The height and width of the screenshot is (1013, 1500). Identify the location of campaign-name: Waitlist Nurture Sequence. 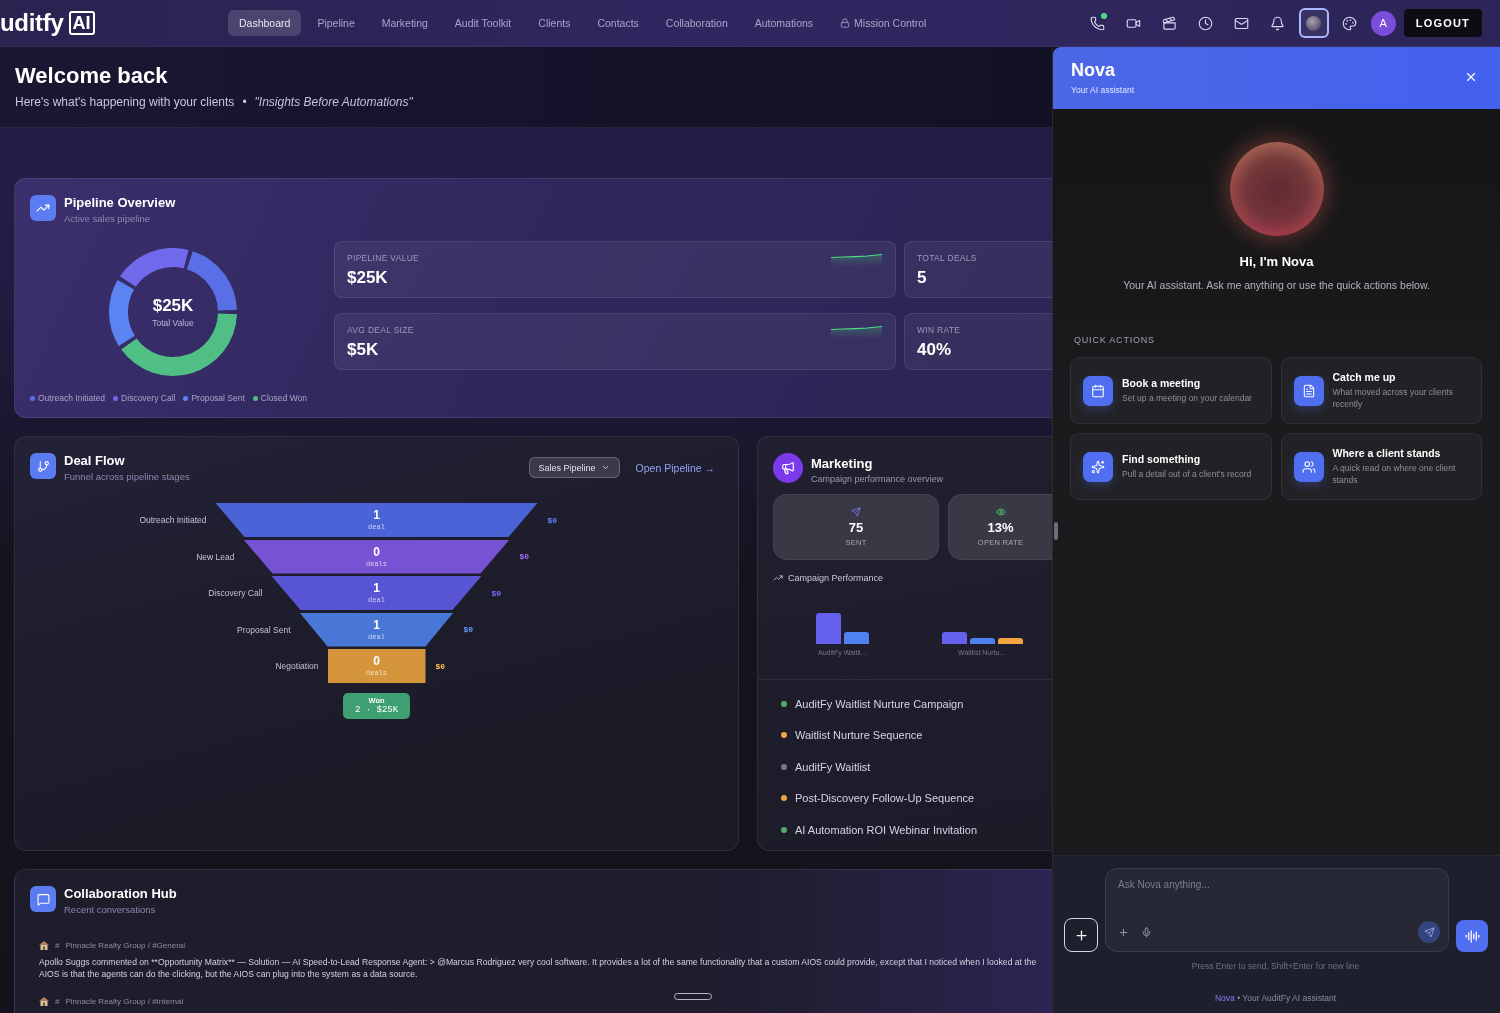
(859, 735).